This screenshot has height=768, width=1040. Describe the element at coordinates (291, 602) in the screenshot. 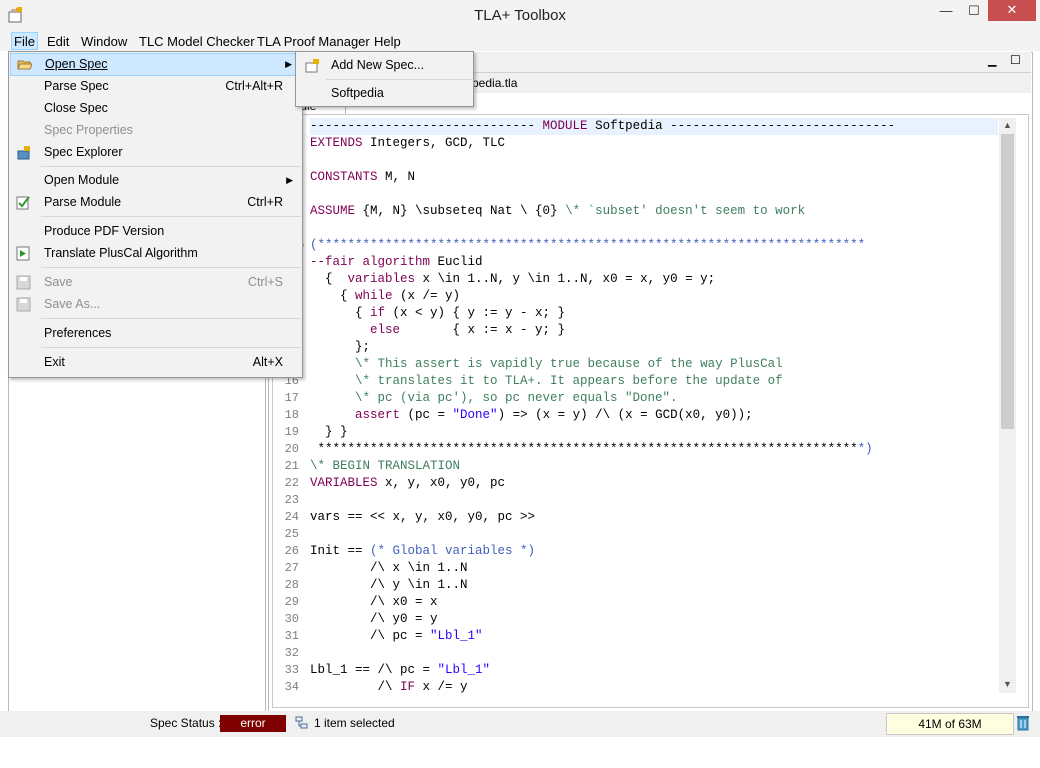

I see `line-number: 29` at that location.